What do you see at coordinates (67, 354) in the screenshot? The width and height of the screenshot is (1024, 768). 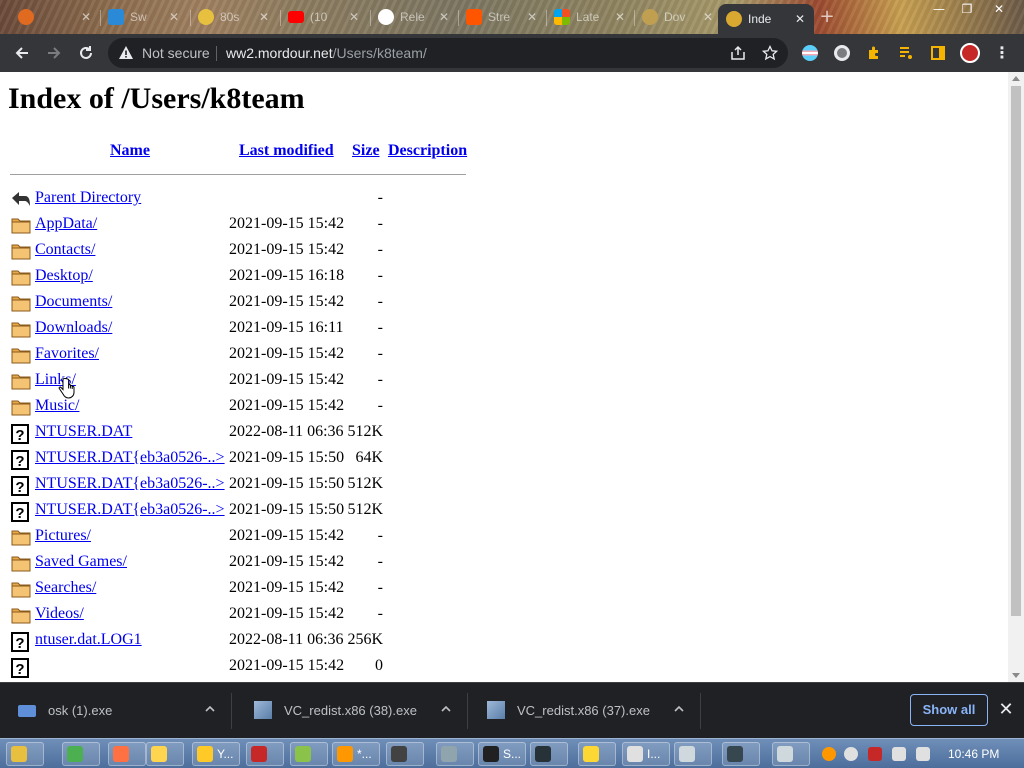 I see `file-link: Favorites/` at bounding box center [67, 354].